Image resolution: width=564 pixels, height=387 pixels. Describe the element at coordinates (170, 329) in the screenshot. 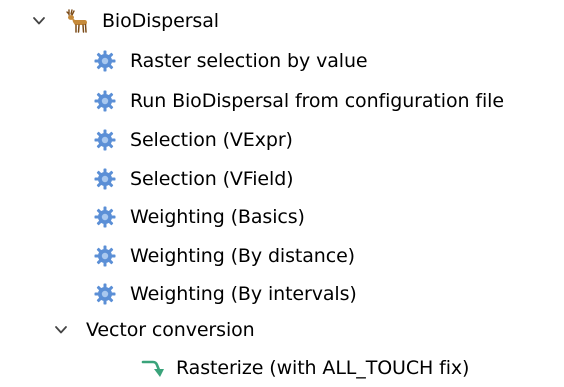

I see `tree-group-label: Vector conversion` at that location.